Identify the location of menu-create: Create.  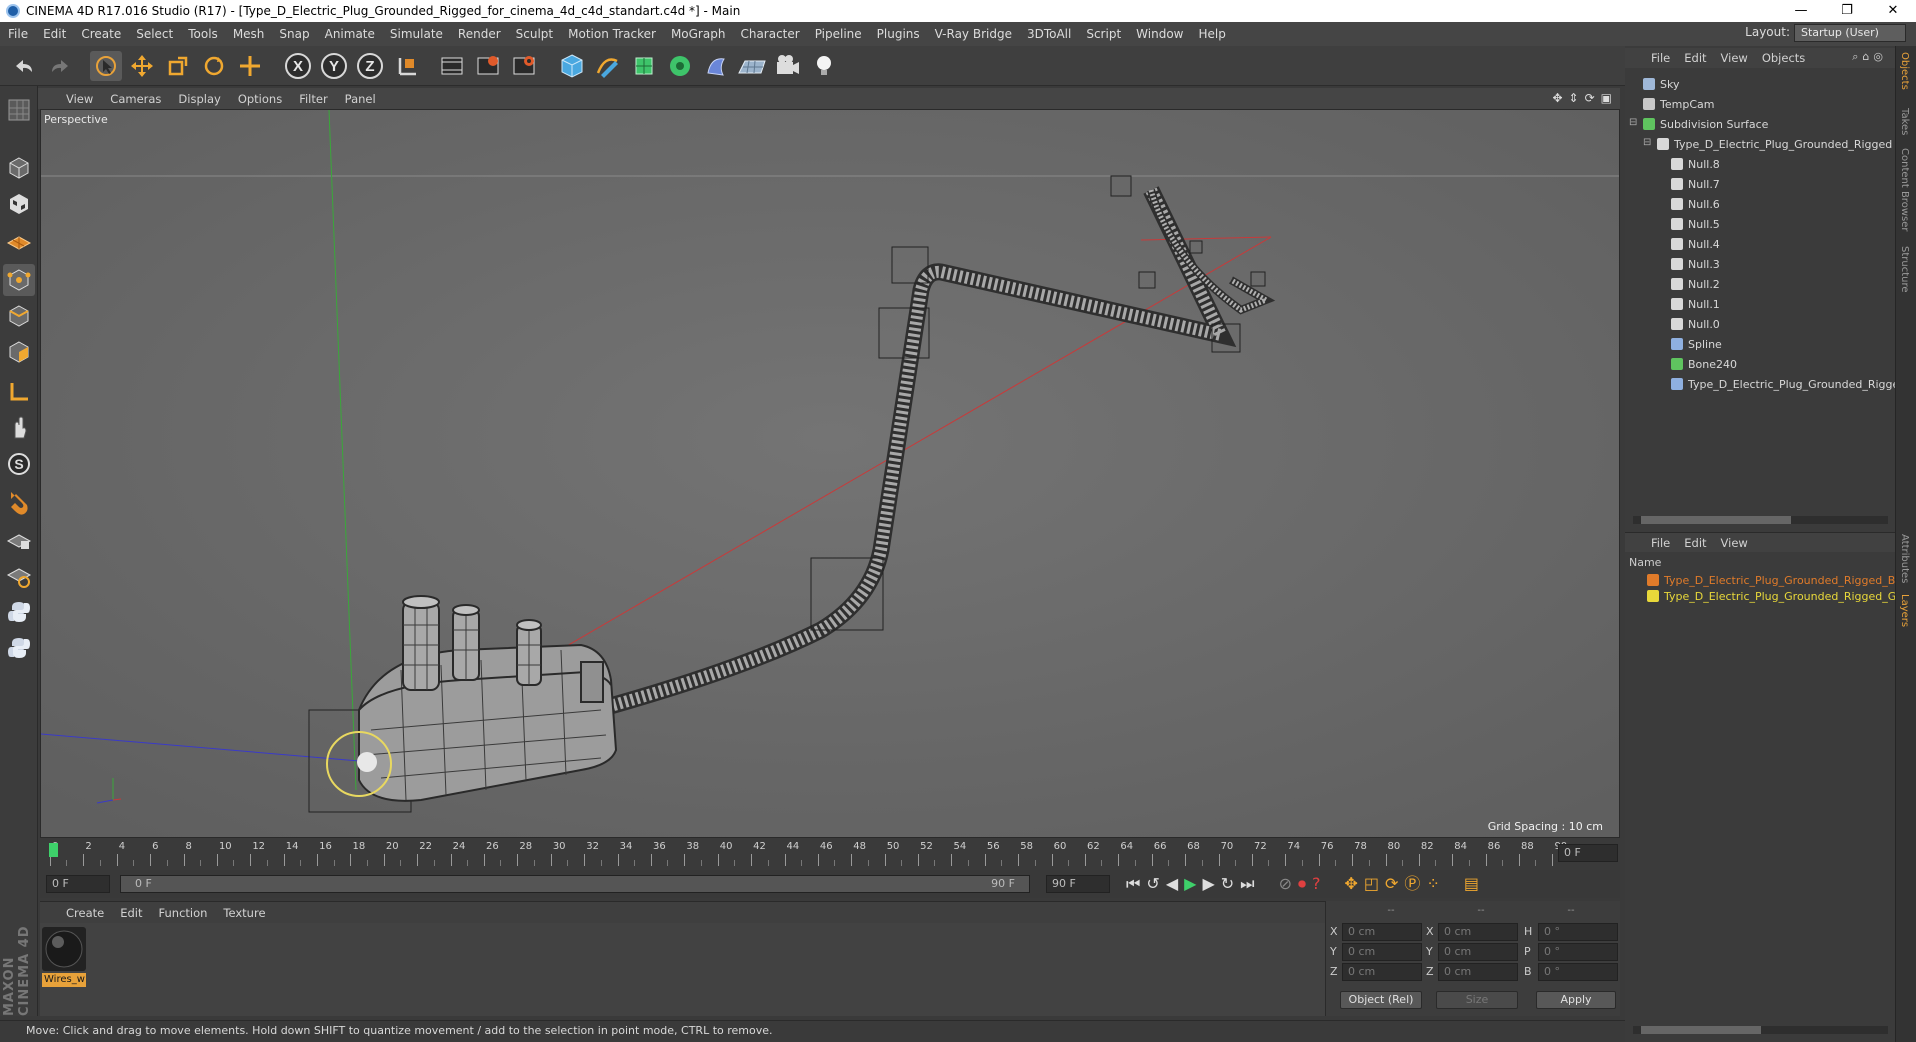
(101, 34).